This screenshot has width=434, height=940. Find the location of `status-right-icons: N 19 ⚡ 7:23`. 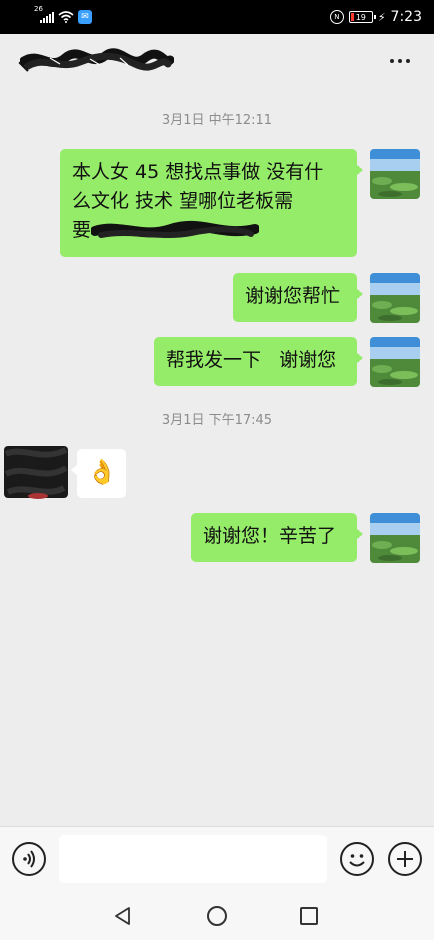

status-right-icons: N 19 ⚡ 7:23 is located at coordinates (375, 17).